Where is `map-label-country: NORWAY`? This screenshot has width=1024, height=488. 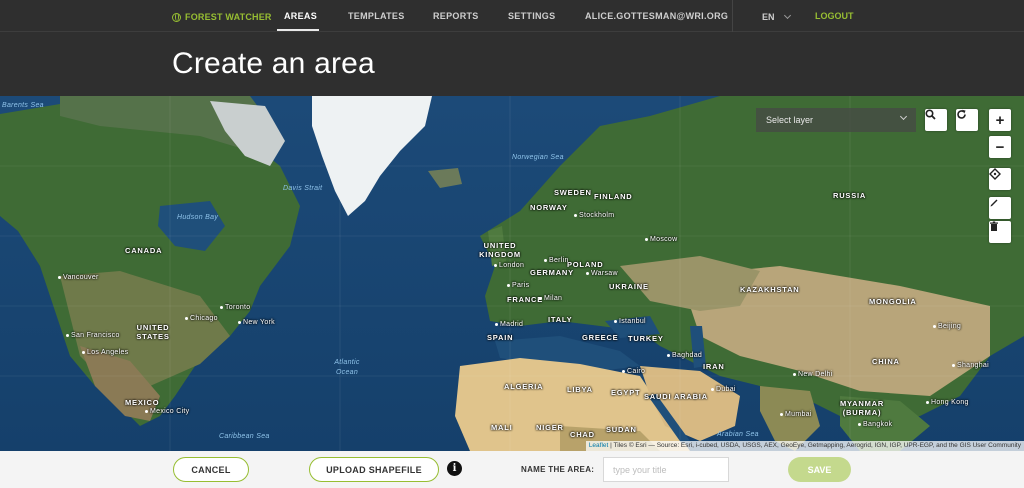 map-label-country: NORWAY is located at coordinates (549, 207).